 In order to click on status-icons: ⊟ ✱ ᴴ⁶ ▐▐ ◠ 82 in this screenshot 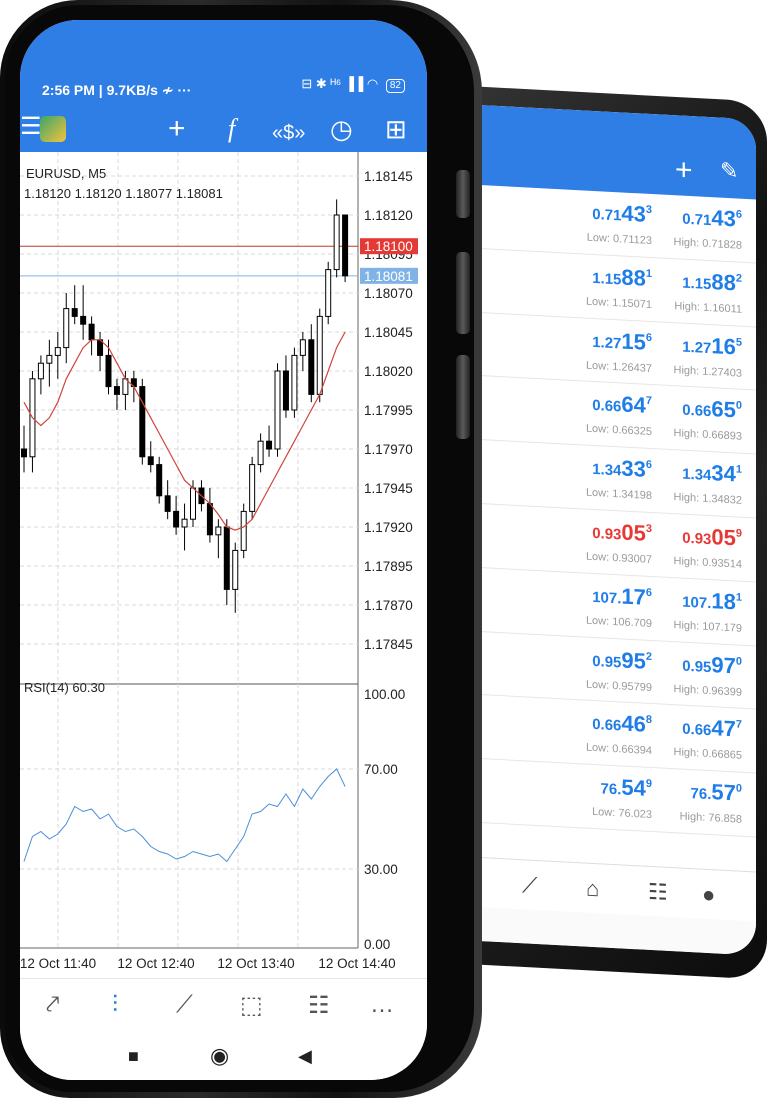, I will do `click(353, 84)`.